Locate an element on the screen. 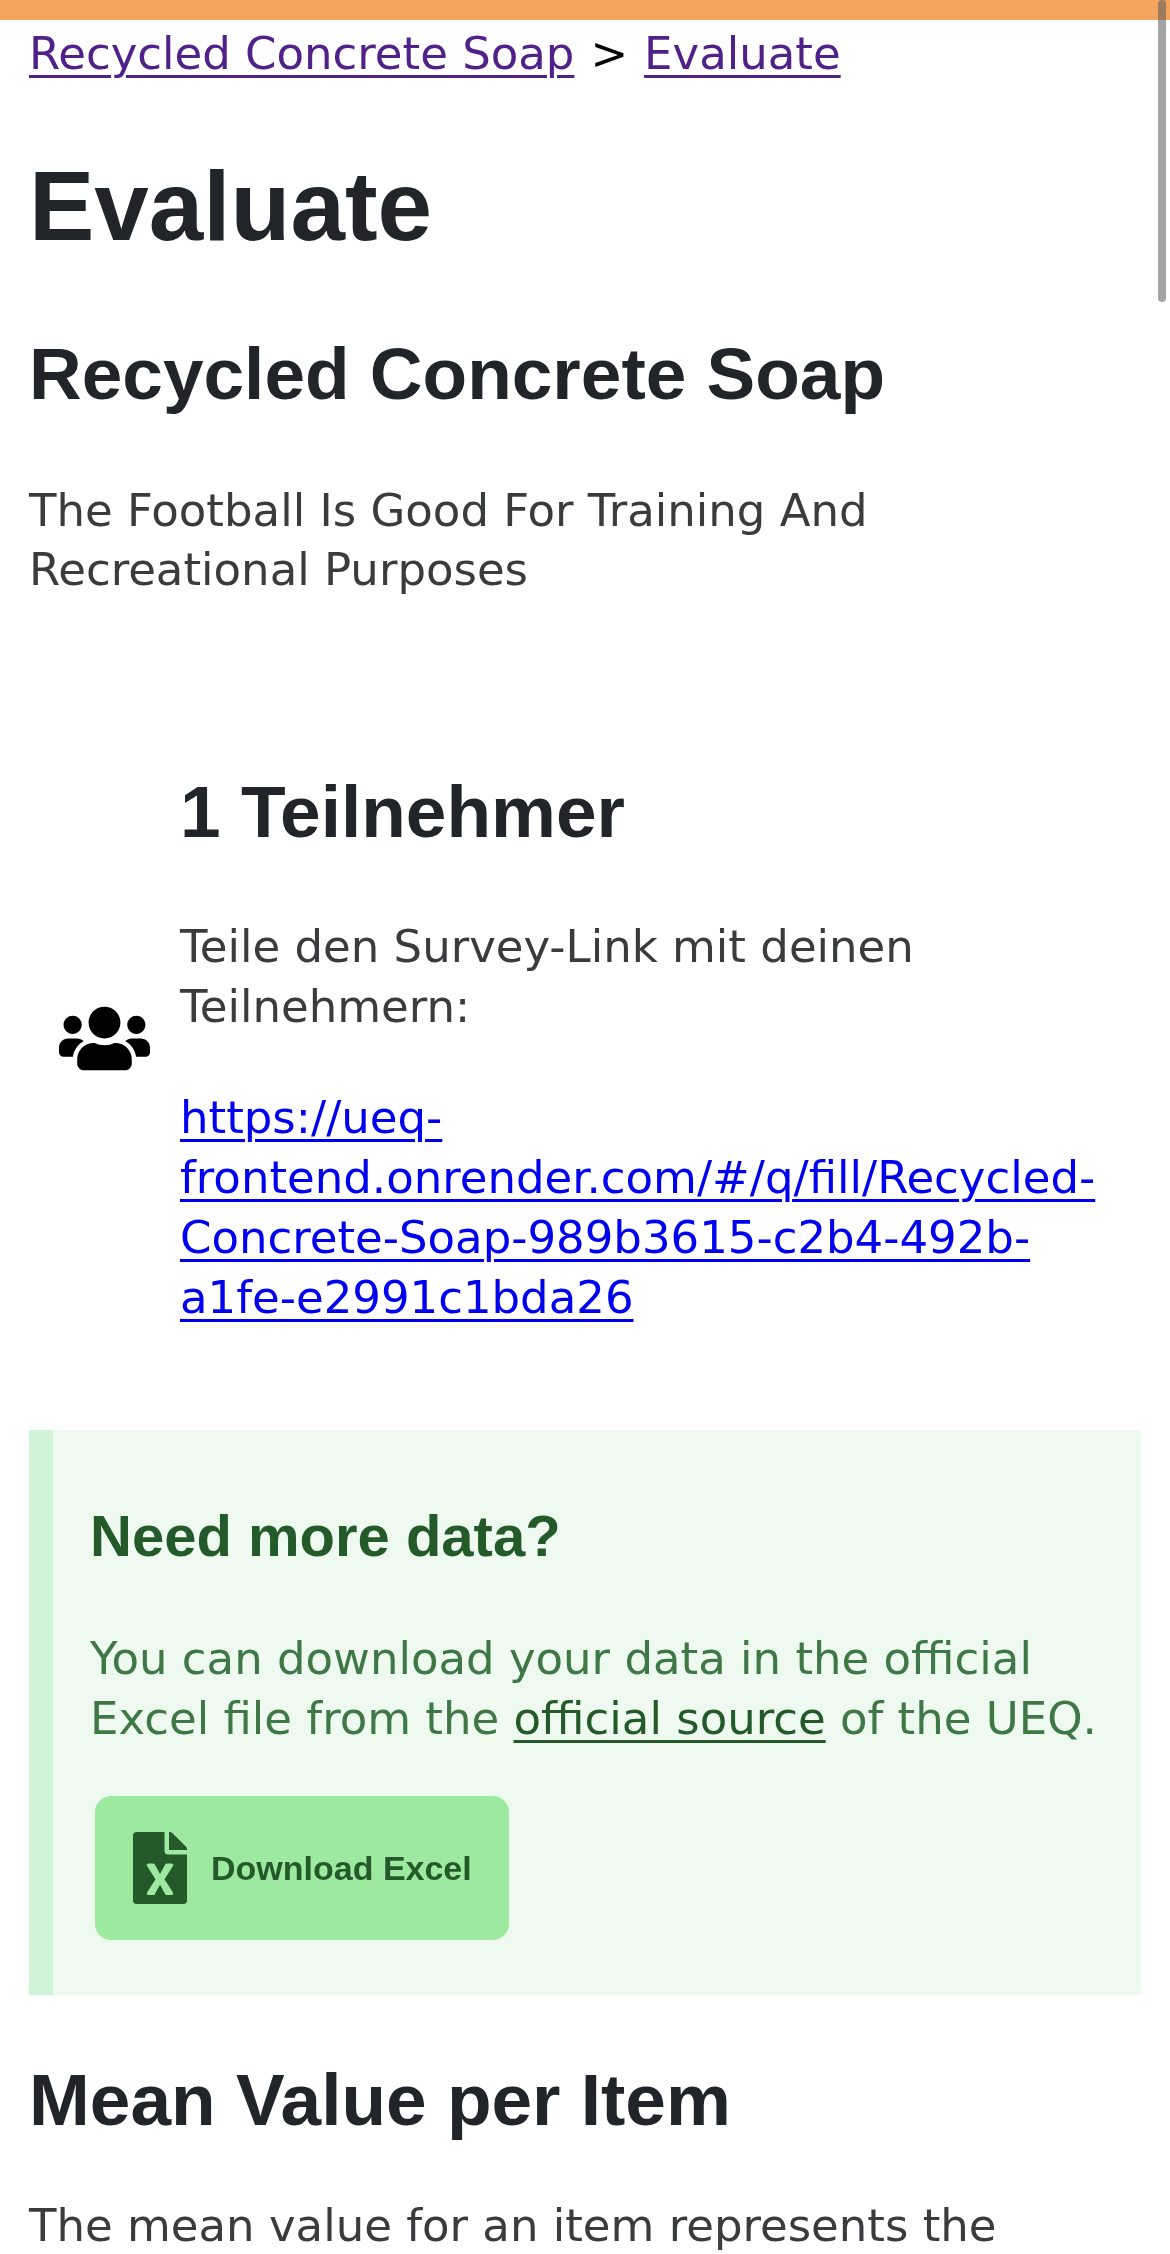  participant-count: 1 Teilnehmer is located at coordinates (403, 812).